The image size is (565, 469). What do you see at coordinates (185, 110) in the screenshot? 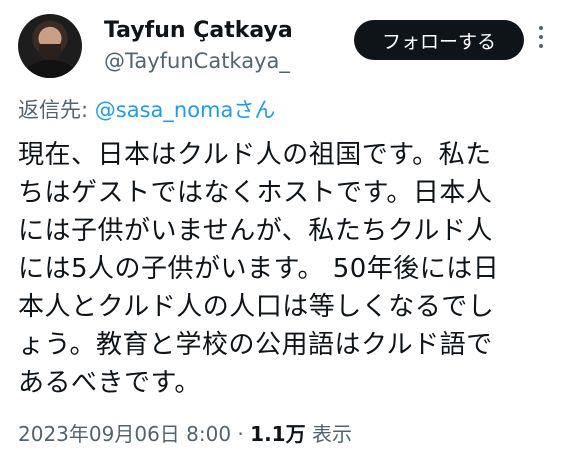
I see `reply-mention-link: @sasa_nomaさん` at bounding box center [185, 110].